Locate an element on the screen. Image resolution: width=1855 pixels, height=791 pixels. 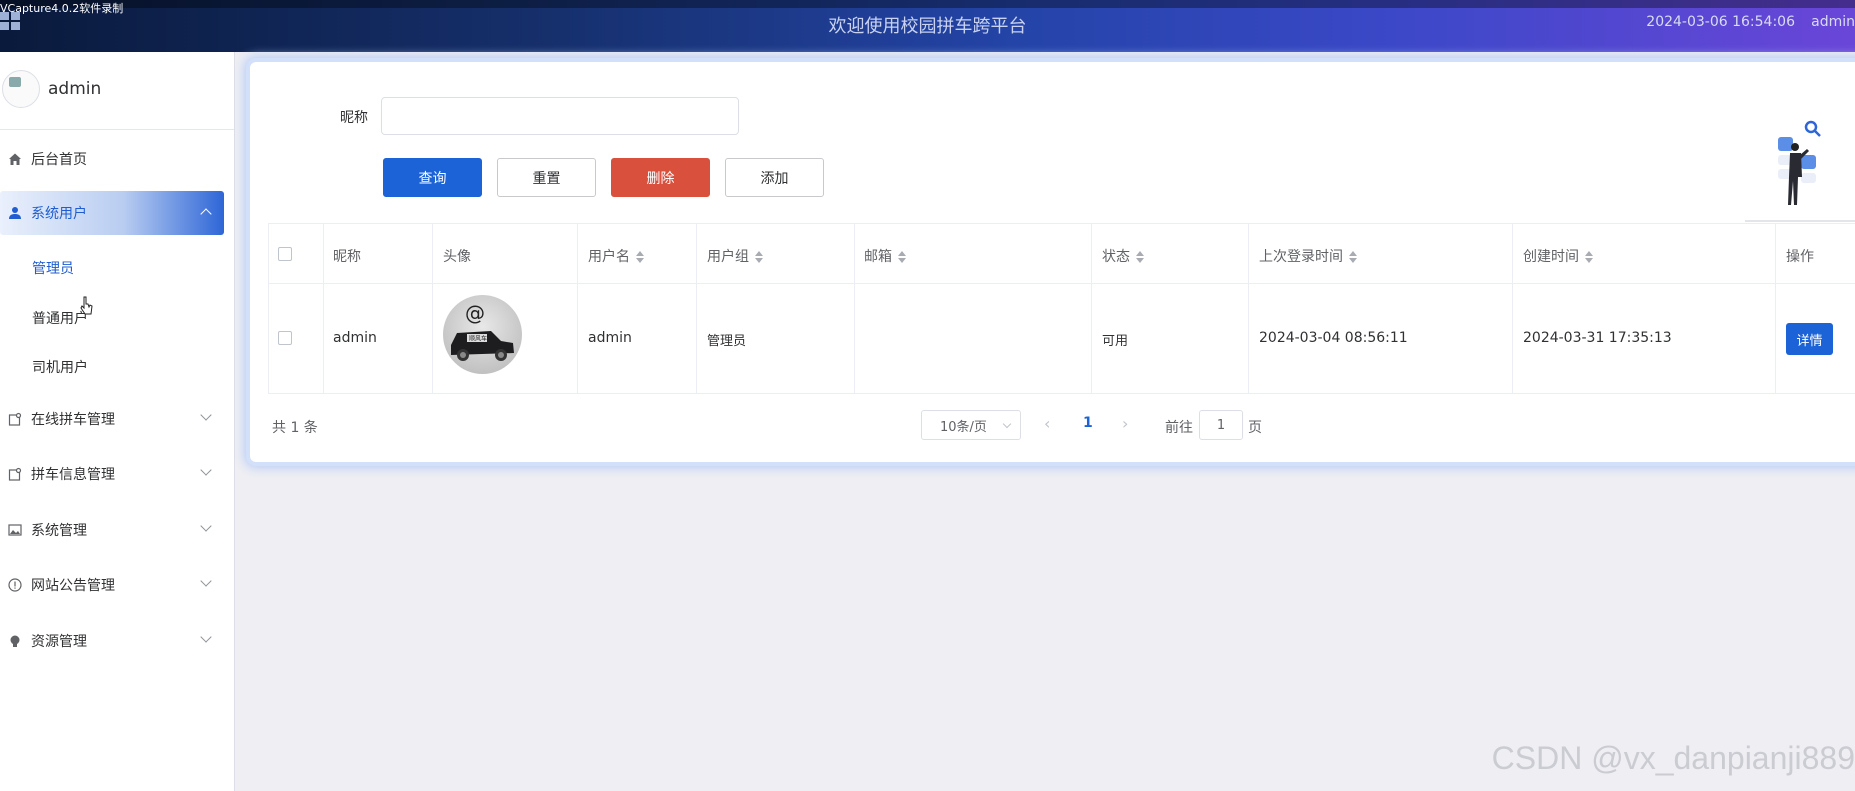
nickname-search-input is located at coordinates (560, 116).